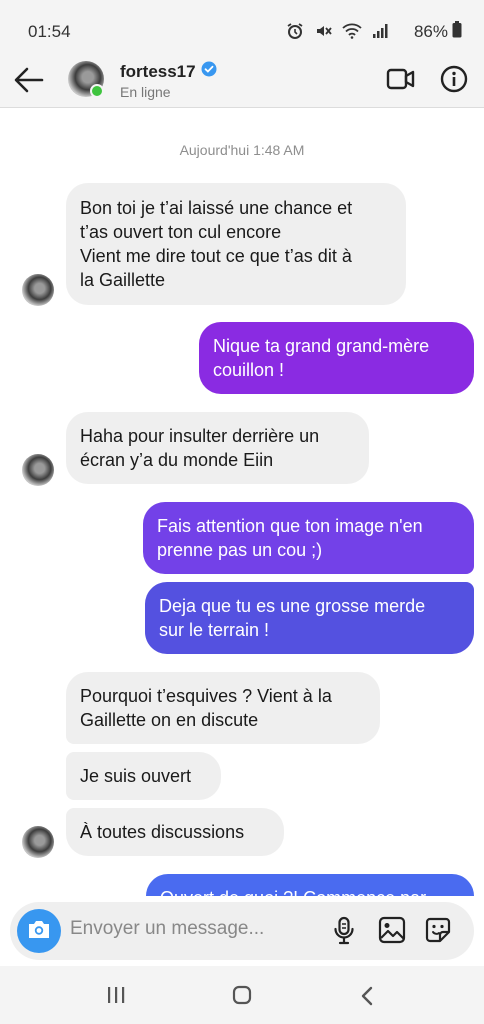  I want to click on message-input, so click(195, 929).